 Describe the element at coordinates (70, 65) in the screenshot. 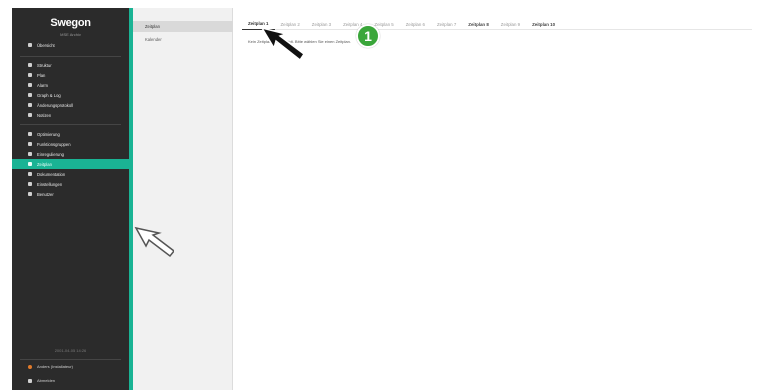

I see `sidebar-item-struktur: Struktur` at that location.